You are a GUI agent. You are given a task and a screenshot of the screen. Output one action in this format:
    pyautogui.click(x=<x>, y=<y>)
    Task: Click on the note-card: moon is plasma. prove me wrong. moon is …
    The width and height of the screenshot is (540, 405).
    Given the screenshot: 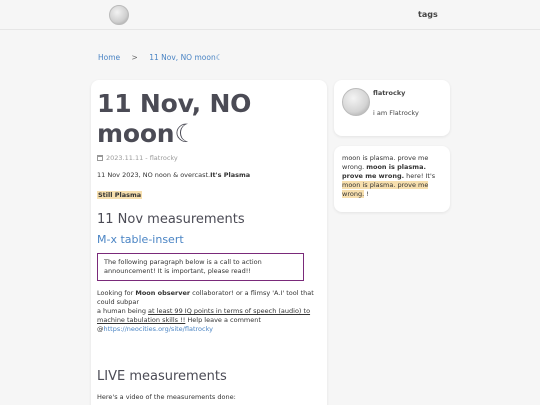 What is the action you would take?
    pyautogui.click(x=392, y=179)
    